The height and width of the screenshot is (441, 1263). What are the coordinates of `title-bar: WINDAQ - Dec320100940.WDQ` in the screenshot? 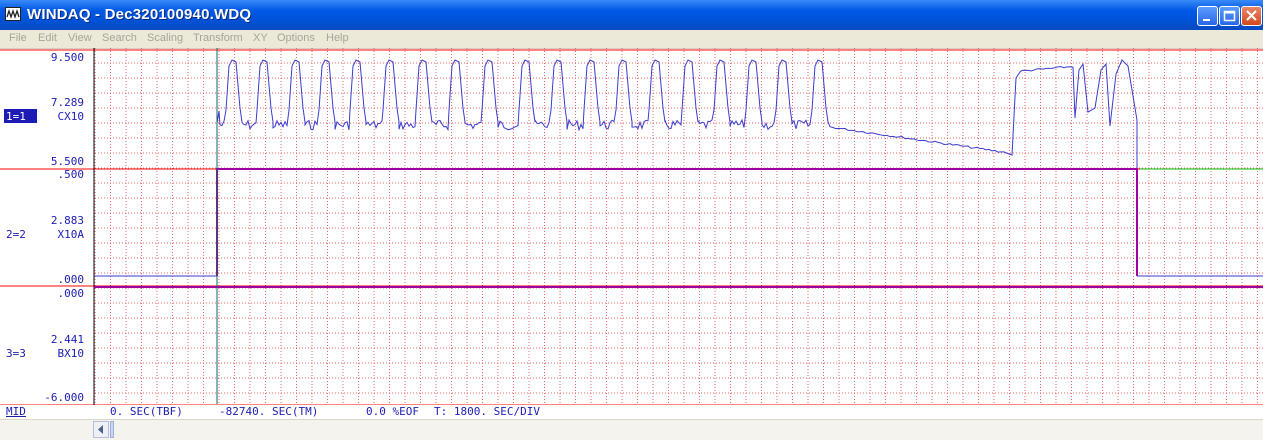 It's located at (631, 15).